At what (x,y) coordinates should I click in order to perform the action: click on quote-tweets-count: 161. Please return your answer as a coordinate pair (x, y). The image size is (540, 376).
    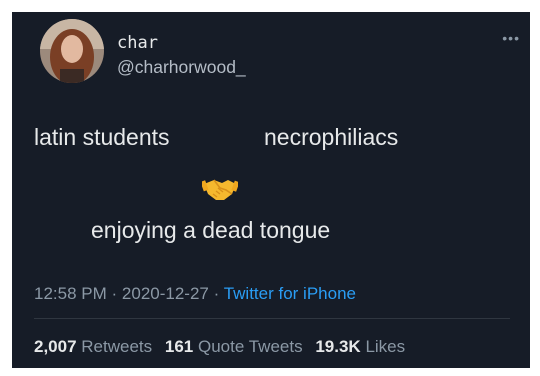
    Looking at the image, I should click on (179, 346).